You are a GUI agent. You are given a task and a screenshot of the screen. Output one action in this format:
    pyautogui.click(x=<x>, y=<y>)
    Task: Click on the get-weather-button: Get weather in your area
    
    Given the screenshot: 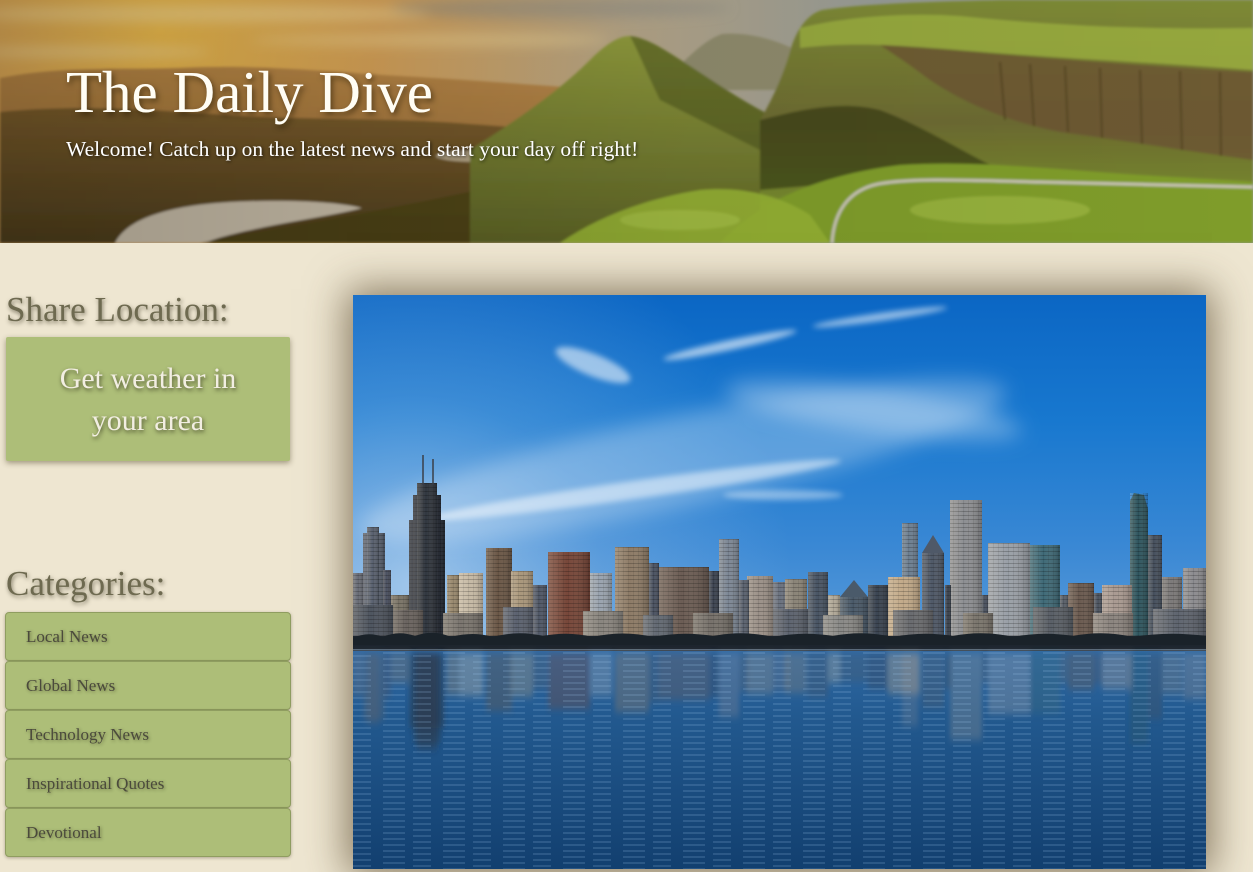 What is the action you would take?
    pyautogui.click(x=148, y=399)
    